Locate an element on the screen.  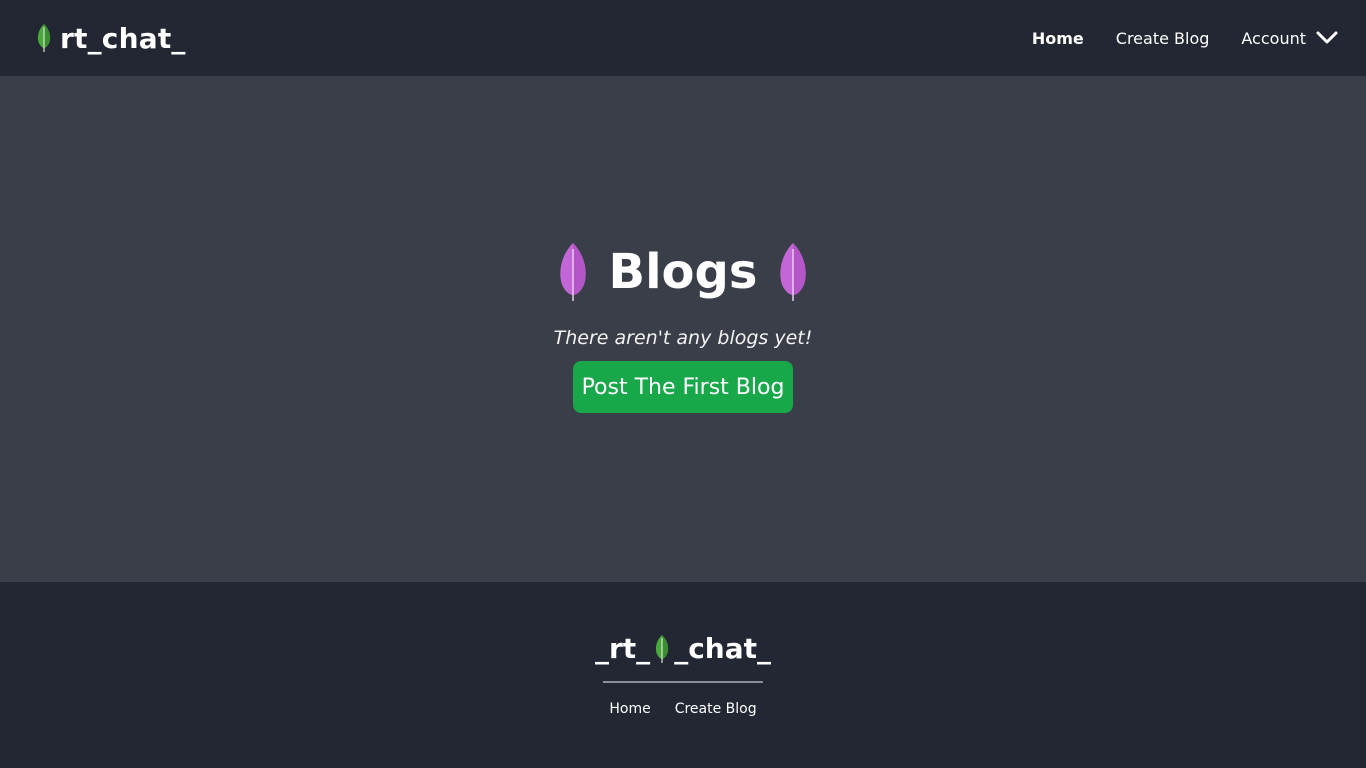
footer-links: Home Create Blog is located at coordinates (682, 709).